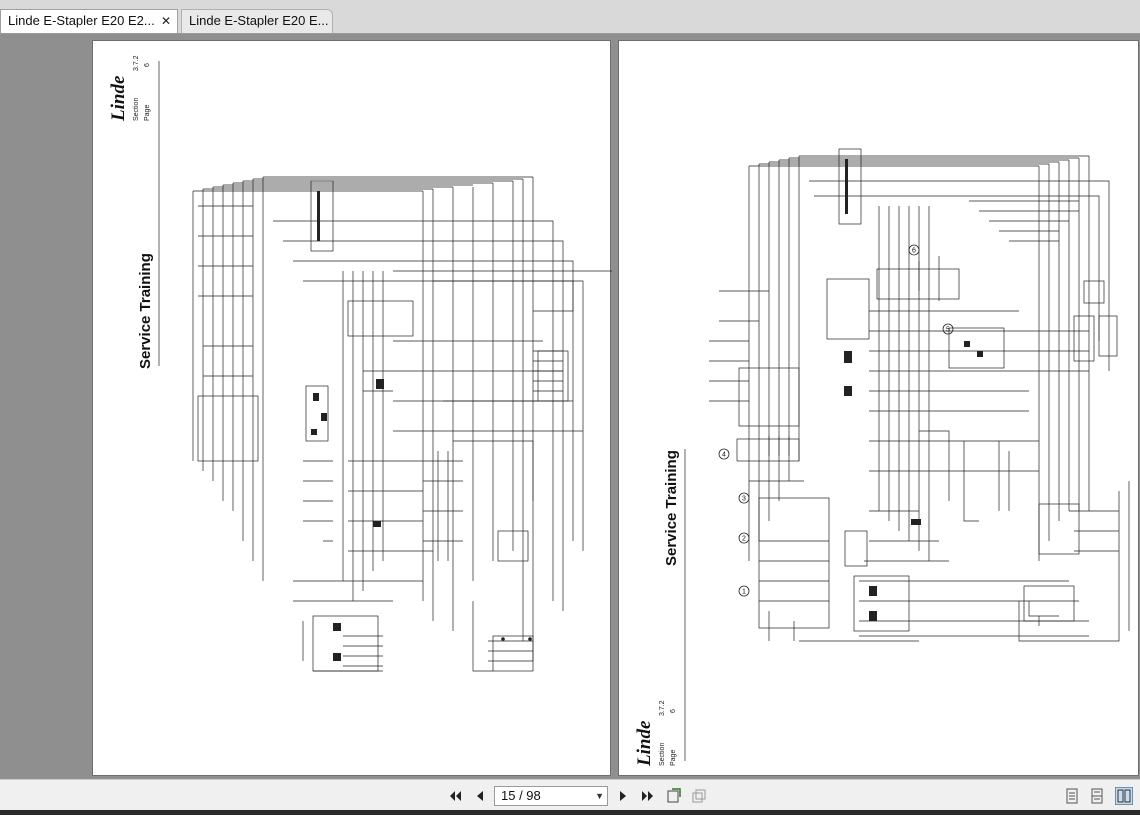 Image resolution: width=1140 pixels, height=815 pixels. What do you see at coordinates (674, 796) in the screenshot?
I see `fit-width-icon` at bounding box center [674, 796].